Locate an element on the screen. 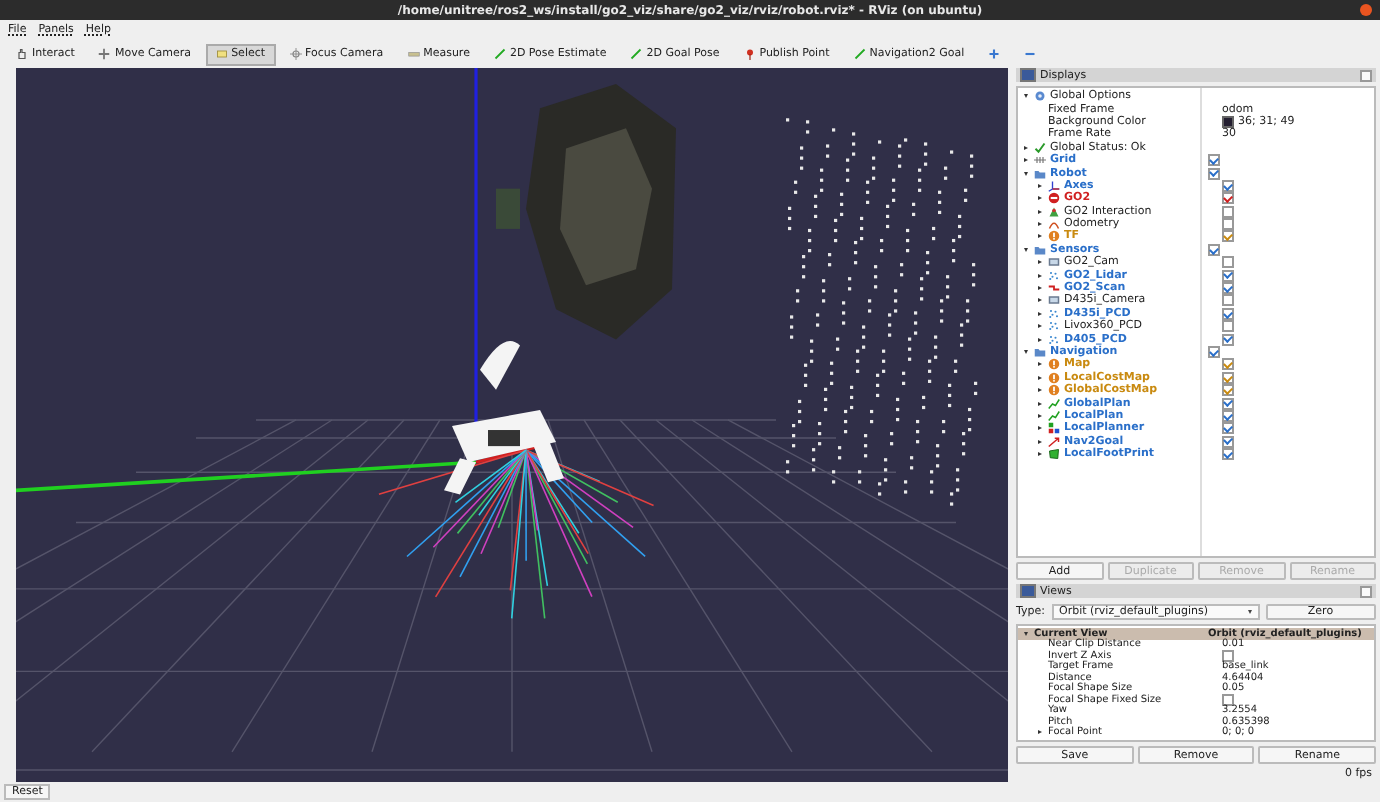 This screenshot has width=1380, height=802. hand-icon is located at coordinates (22, 54).